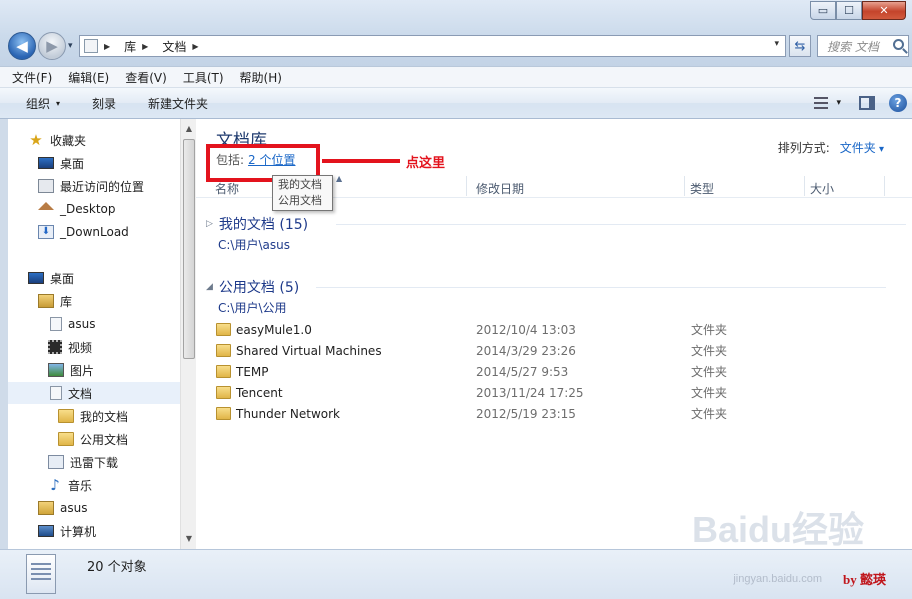 This screenshot has height=599, width=912. I want to click on search-icon, so click(898, 44).